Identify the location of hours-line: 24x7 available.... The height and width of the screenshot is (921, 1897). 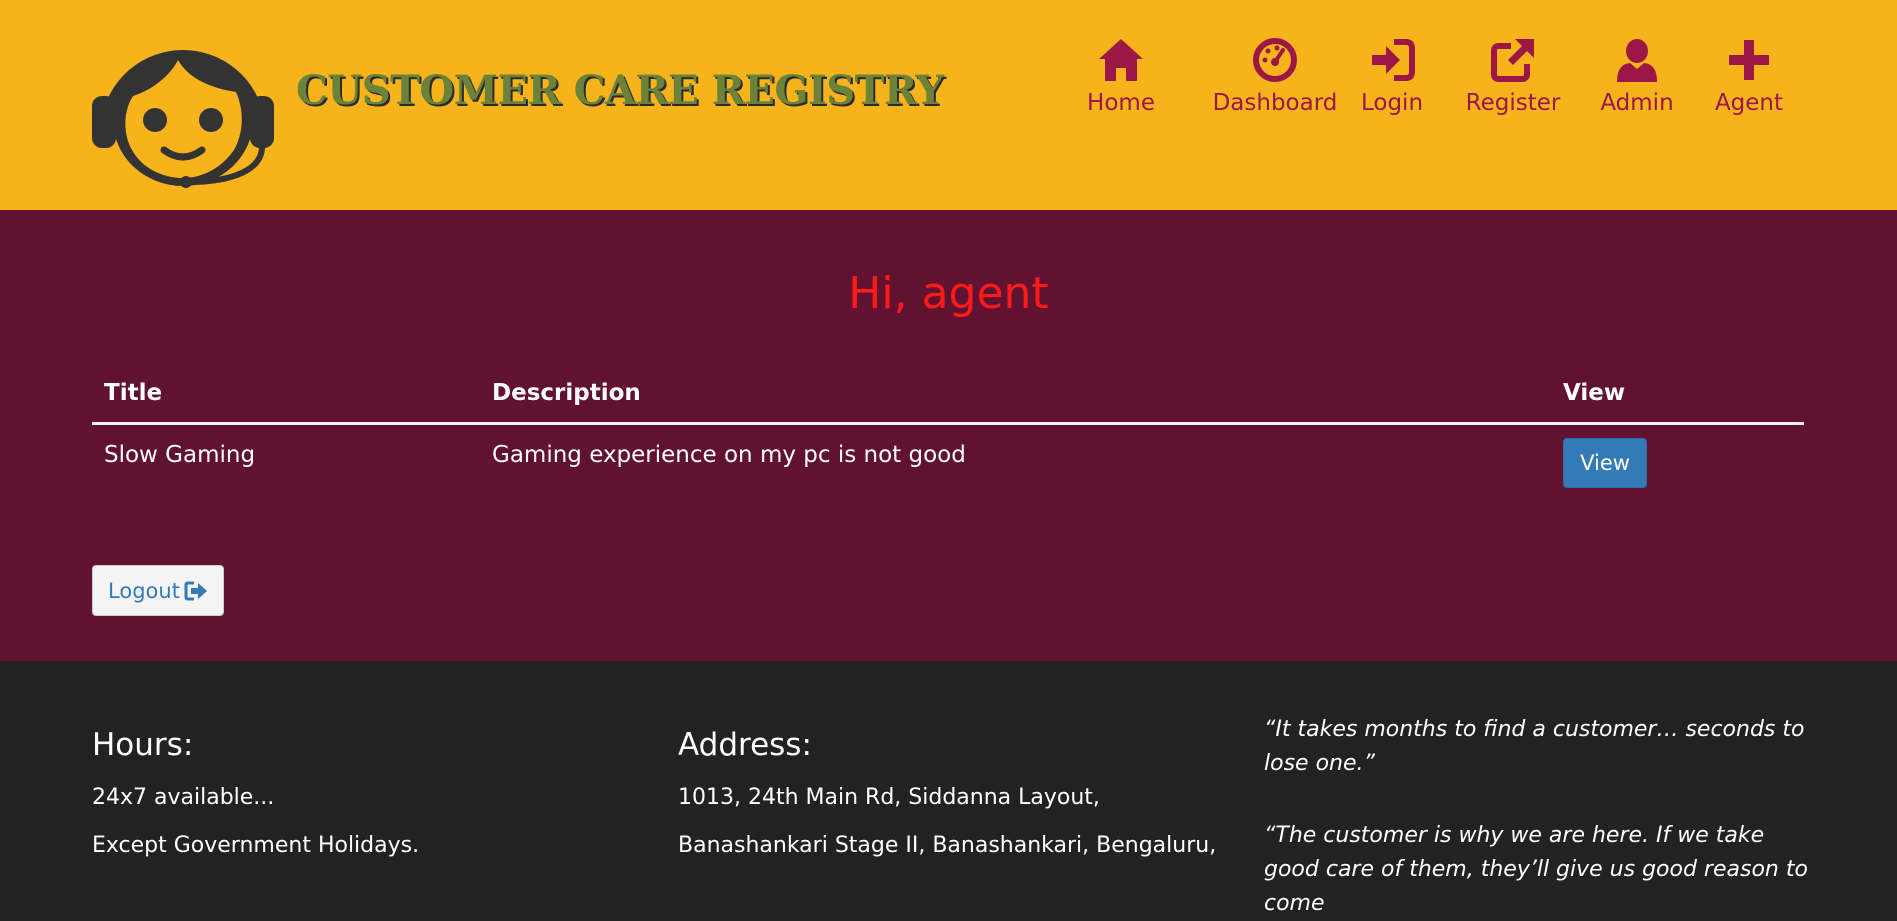
(183, 797).